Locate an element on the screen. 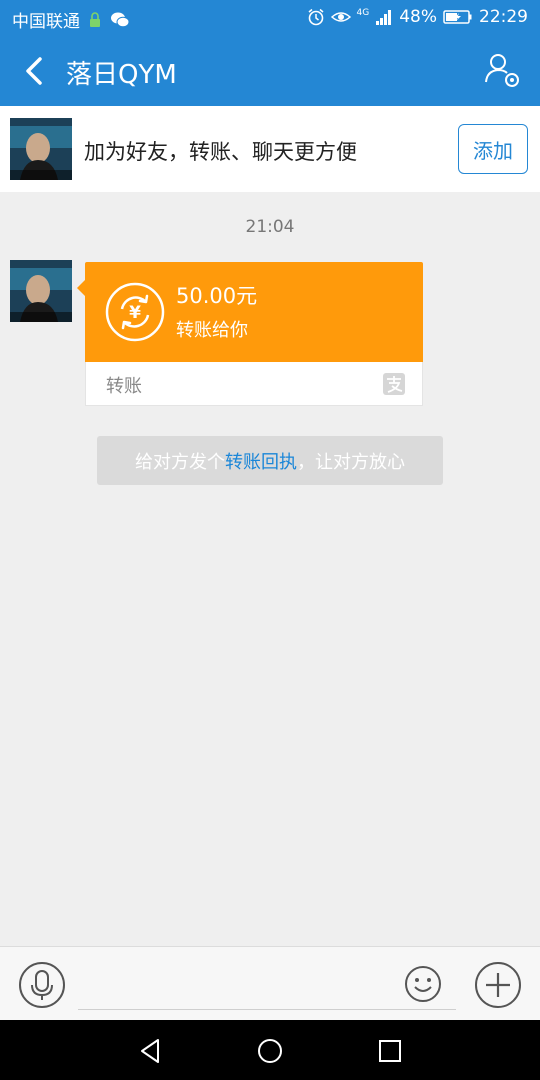 This screenshot has height=1080, width=540. back-arrow-icon is located at coordinates (34, 71).